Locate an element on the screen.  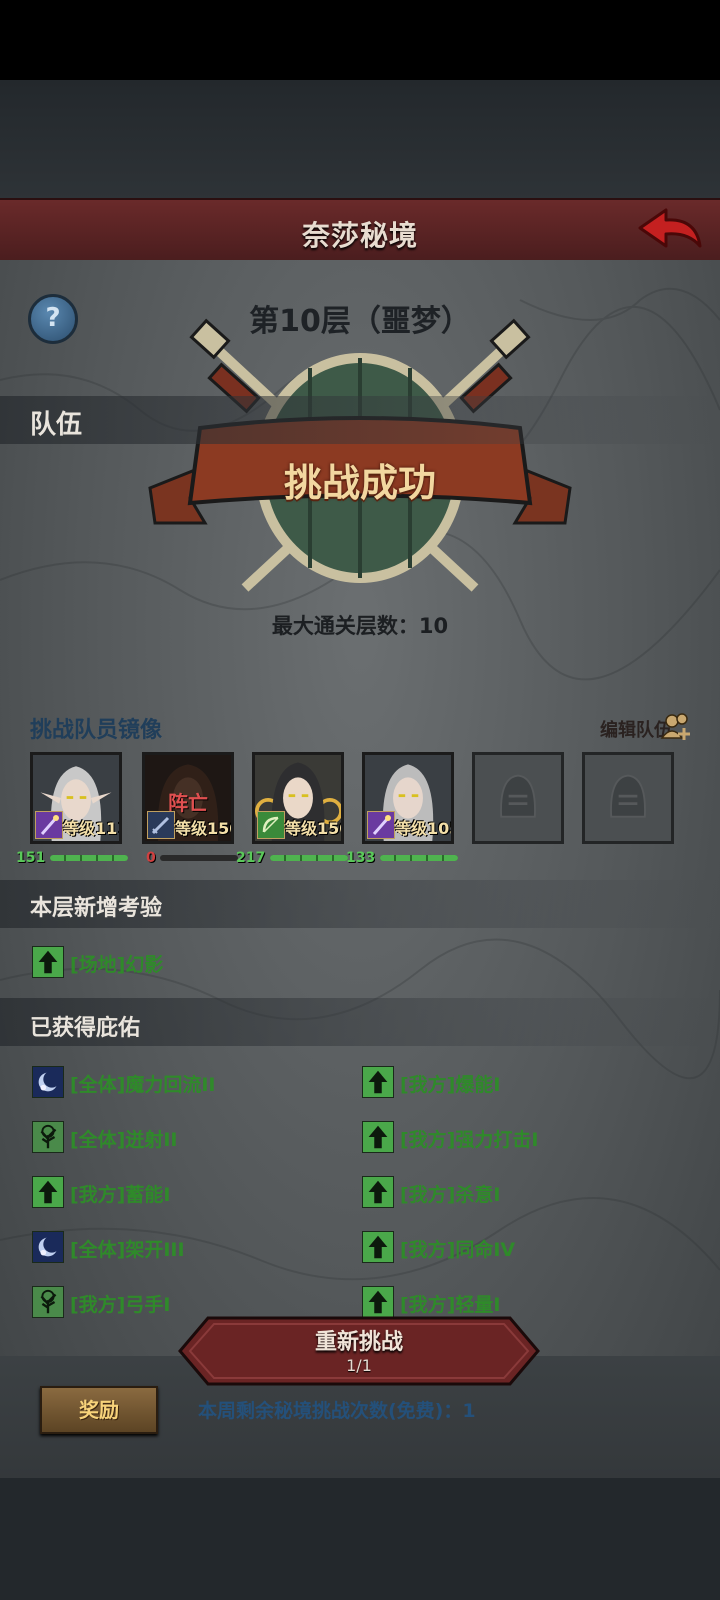
status-bar is located at coordinates (360, 40).